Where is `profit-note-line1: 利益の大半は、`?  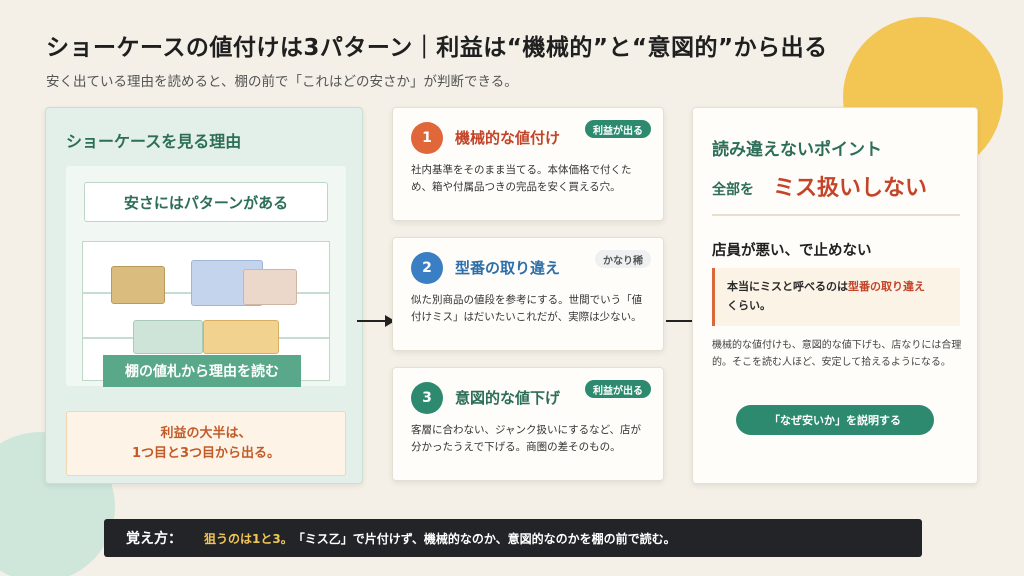 profit-note-line1: 利益の大半は、 is located at coordinates (206, 433).